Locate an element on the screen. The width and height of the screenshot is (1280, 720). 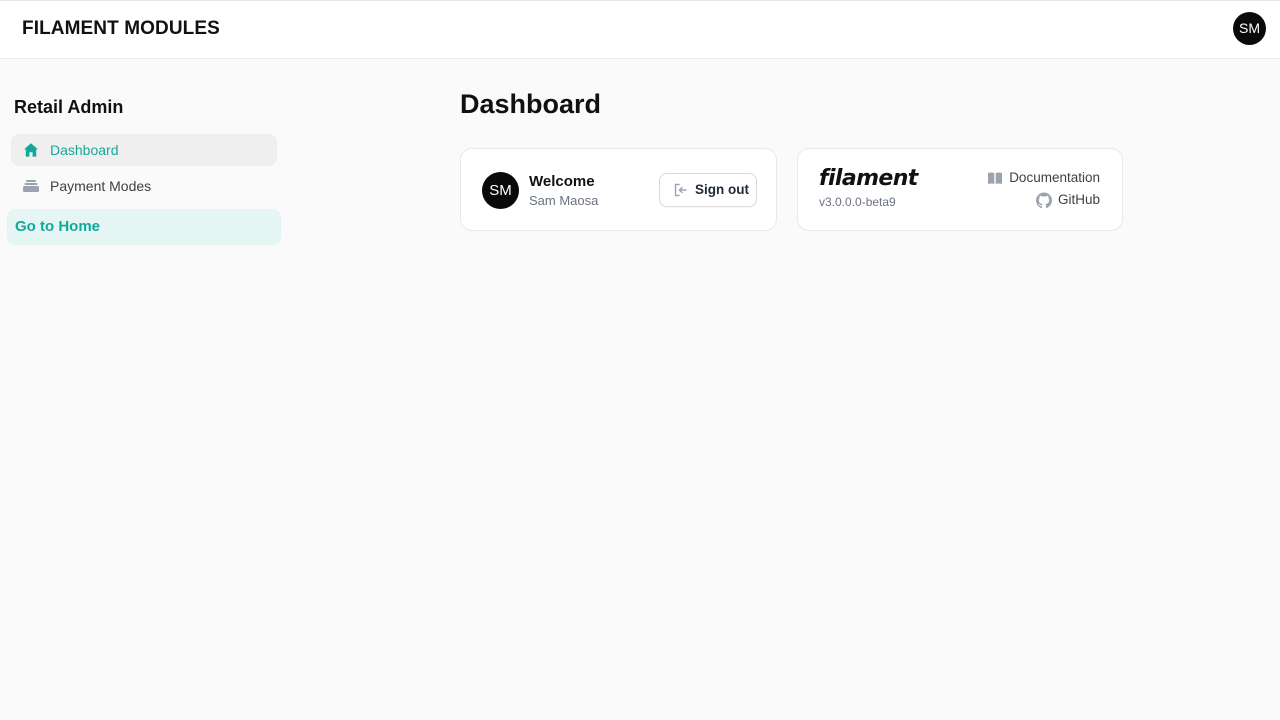
github-label: GitHub is located at coordinates (1078, 199).